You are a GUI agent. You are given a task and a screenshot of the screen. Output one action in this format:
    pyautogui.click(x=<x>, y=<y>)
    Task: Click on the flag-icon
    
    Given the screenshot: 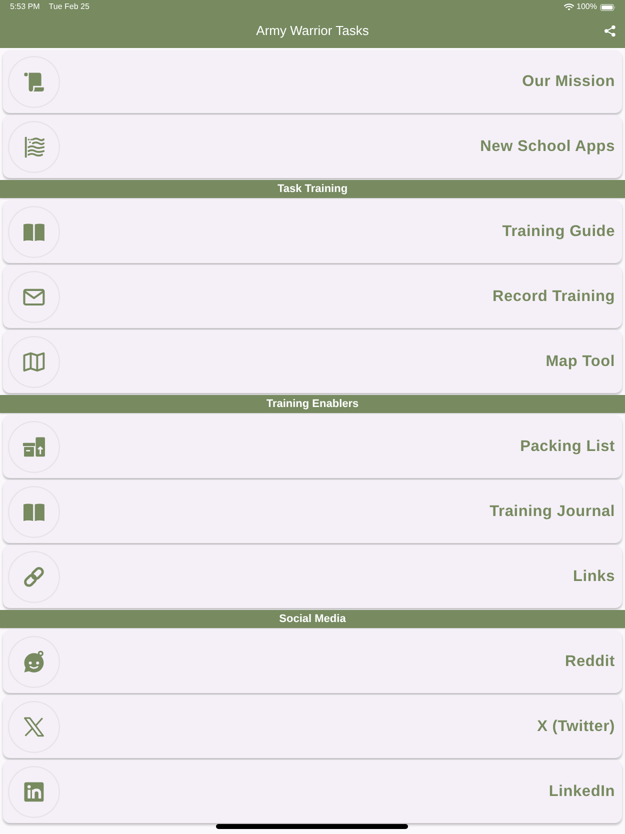 What is the action you would take?
    pyautogui.click(x=34, y=146)
    